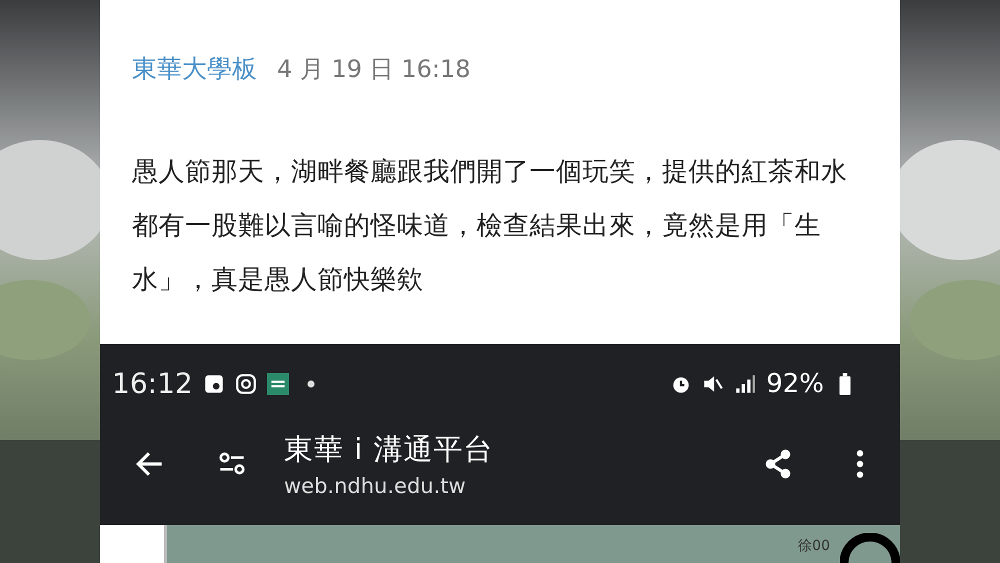  I want to click on page-url: web.ndhu.edu.tw, so click(375, 486).